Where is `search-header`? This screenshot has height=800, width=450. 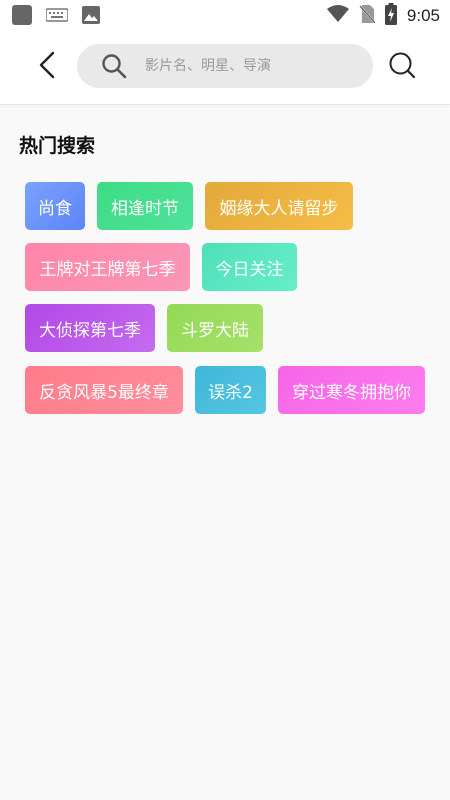
search-header is located at coordinates (225, 67).